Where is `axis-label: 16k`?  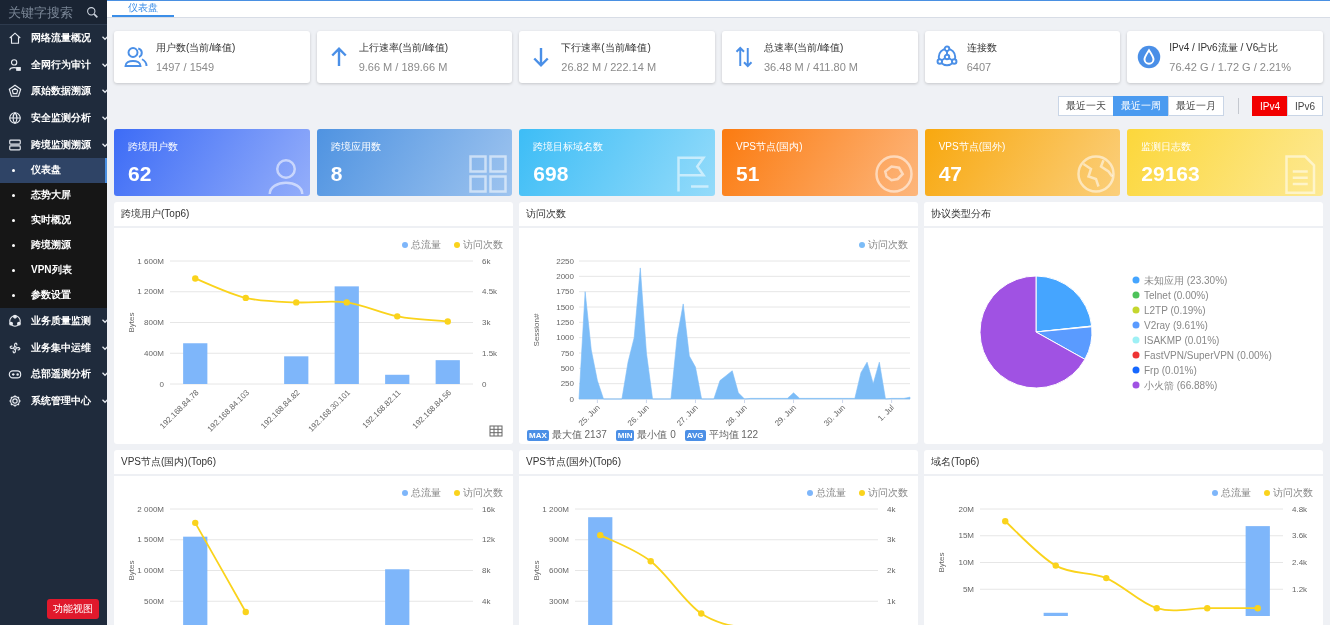 axis-label: 16k is located at coordinates (488, 509).